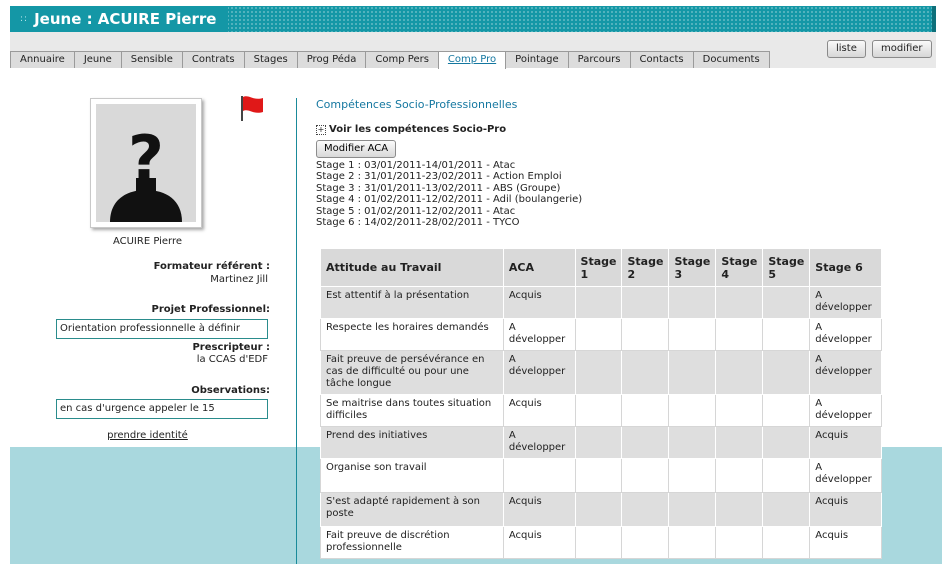  Describe the element at coordinates (321, 129) in the screenshot. I see `expand-plus-icon: +` at that location.